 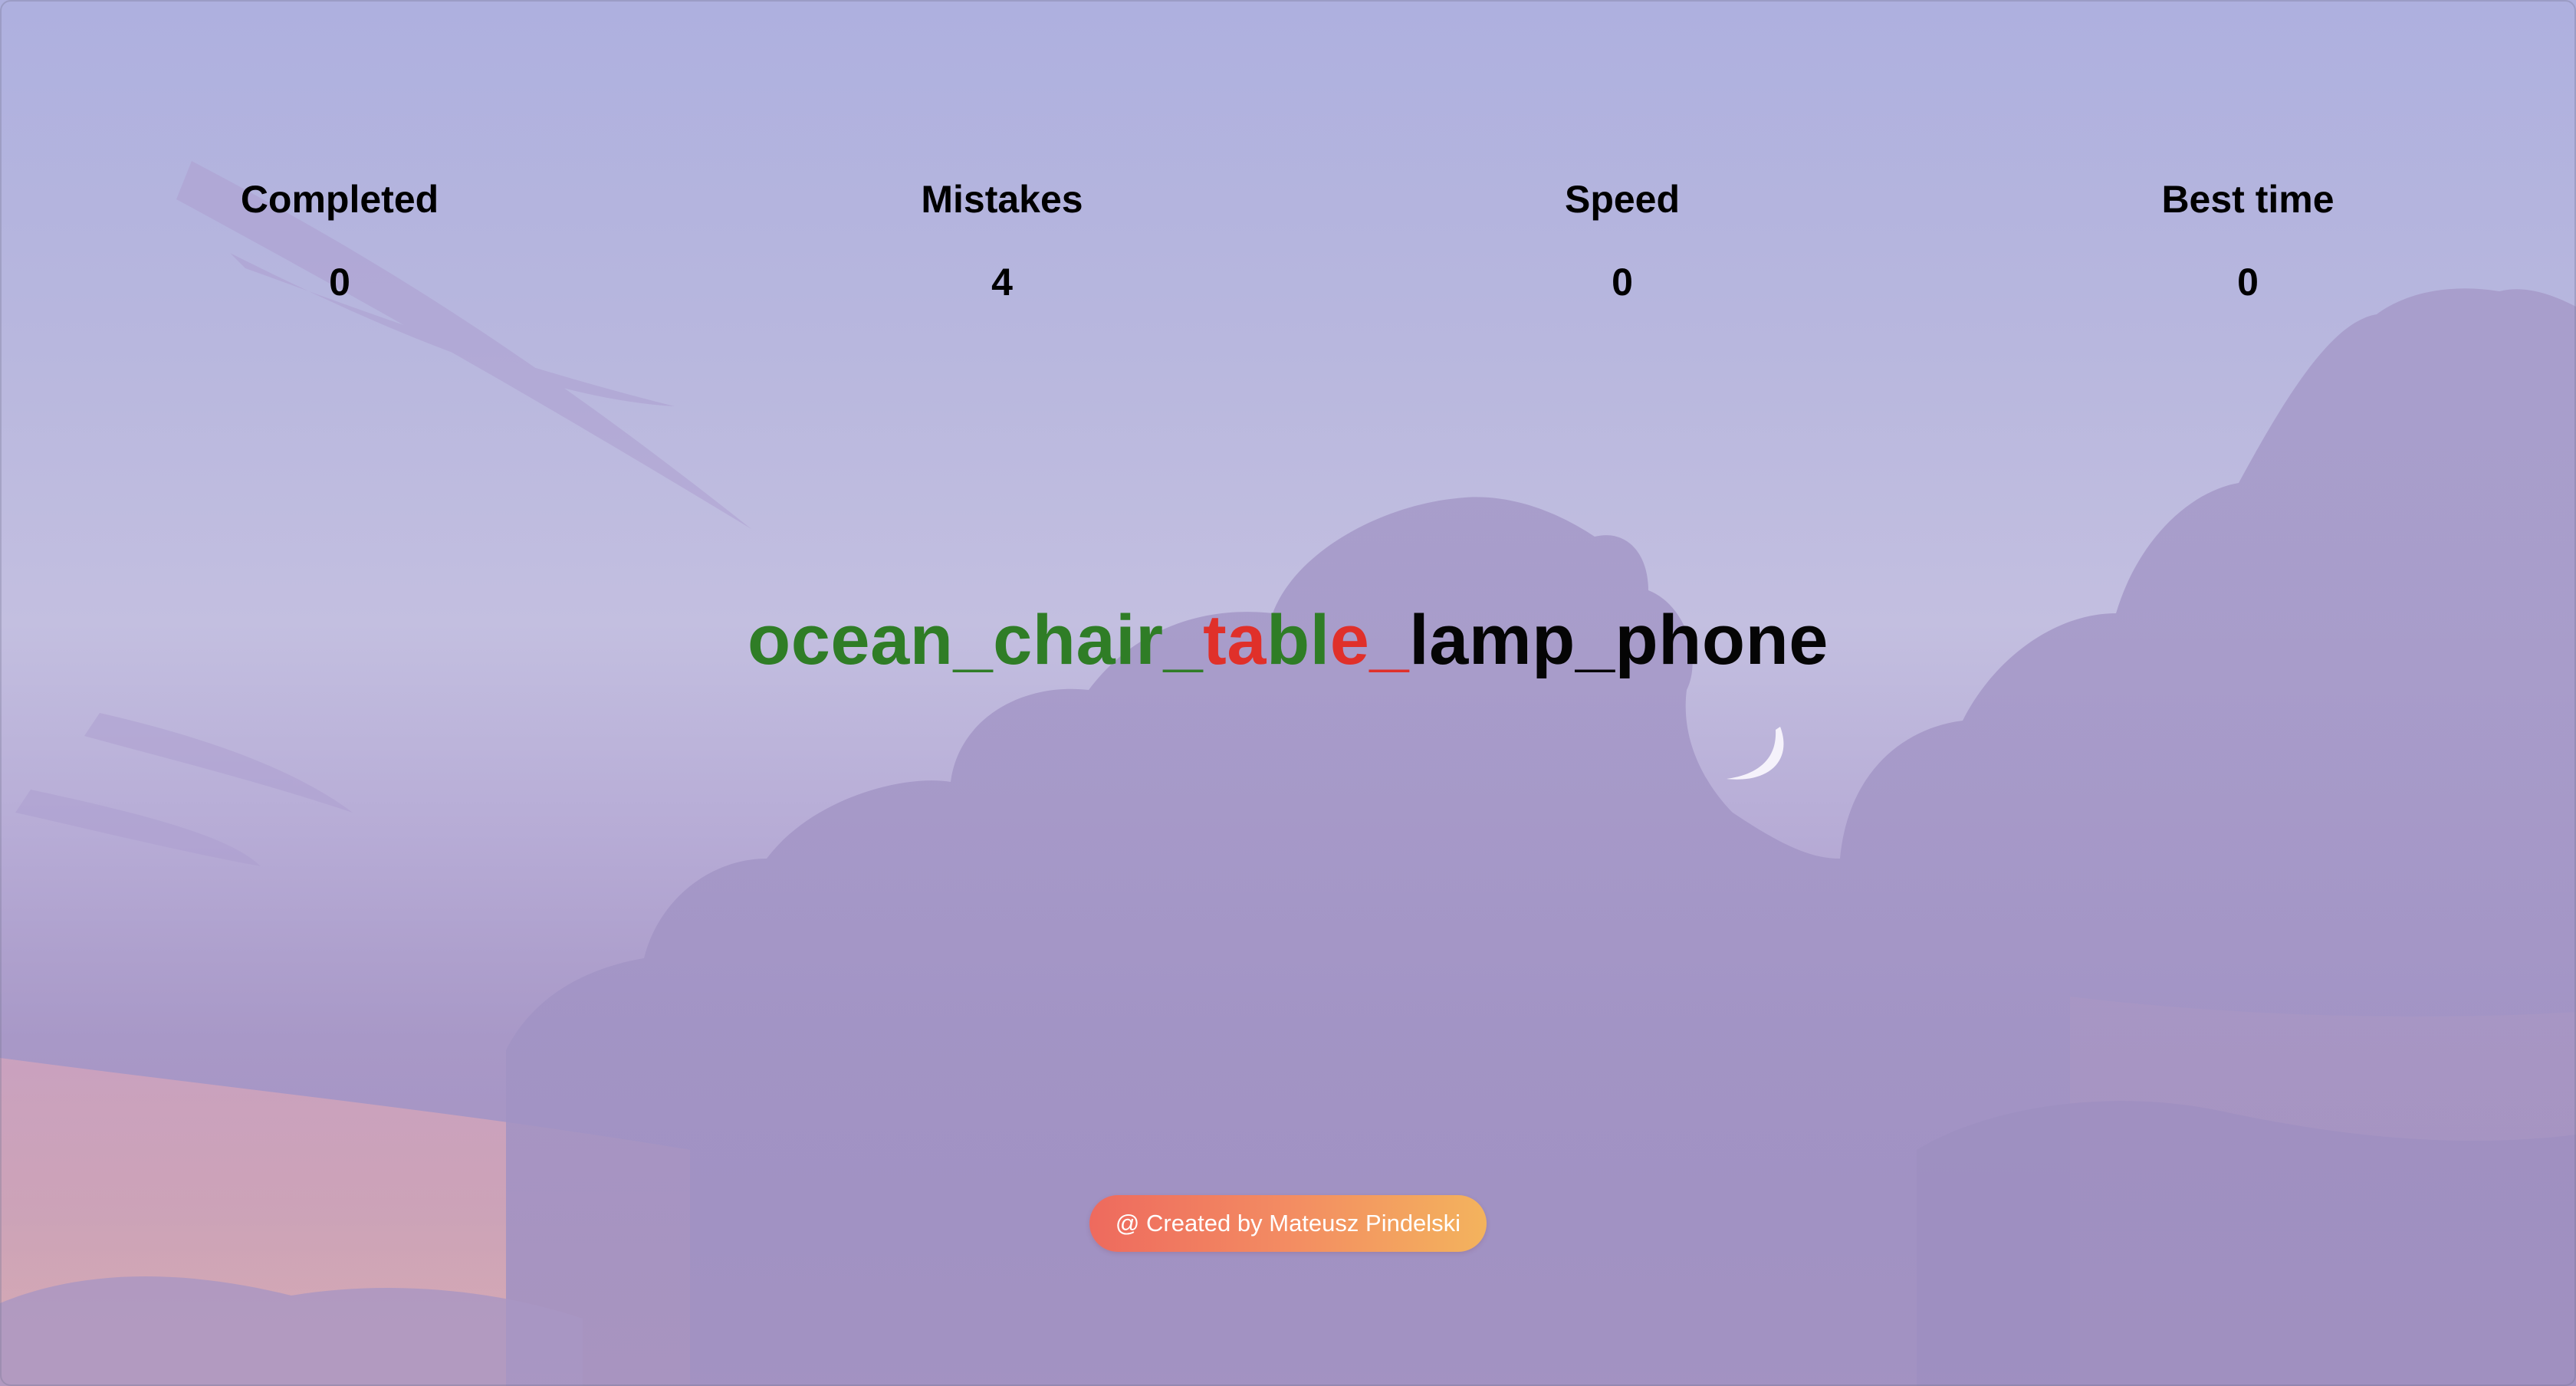 I want to click on typed-wrong-segment: e_, so click(x=1370, y=640).